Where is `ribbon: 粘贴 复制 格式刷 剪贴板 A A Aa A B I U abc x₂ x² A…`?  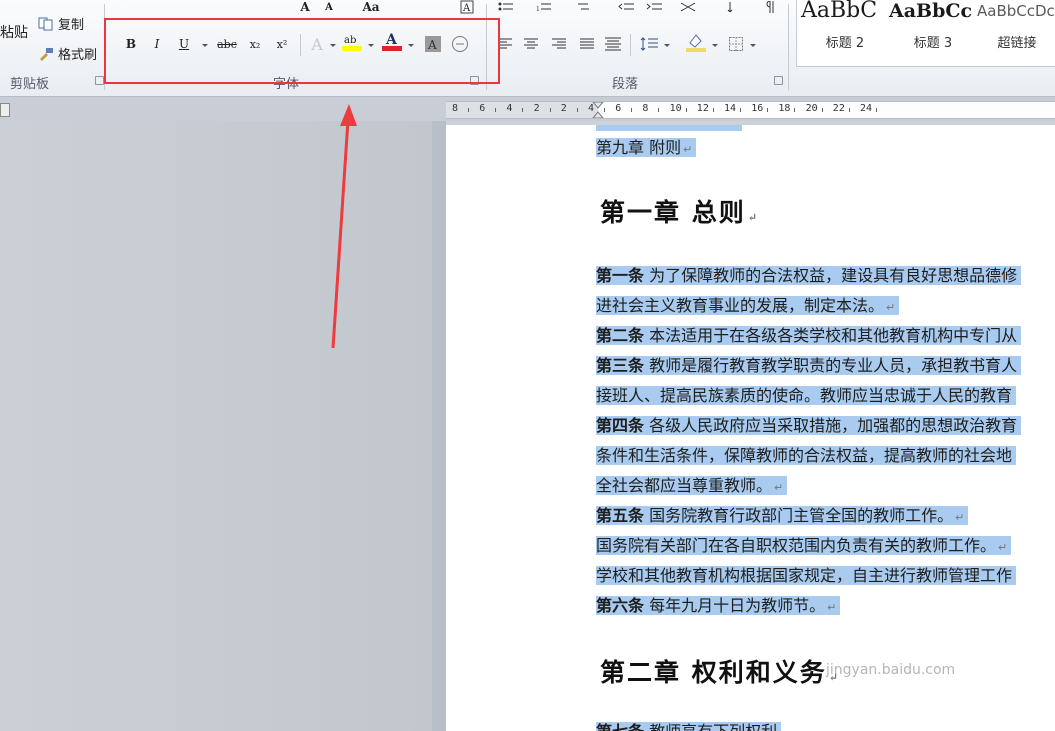 ribbon: 粘贴 复制 格式刷 剪贴板 A A Aa A B I U abc x₂ x² A… is located at coordinates (527, 48).